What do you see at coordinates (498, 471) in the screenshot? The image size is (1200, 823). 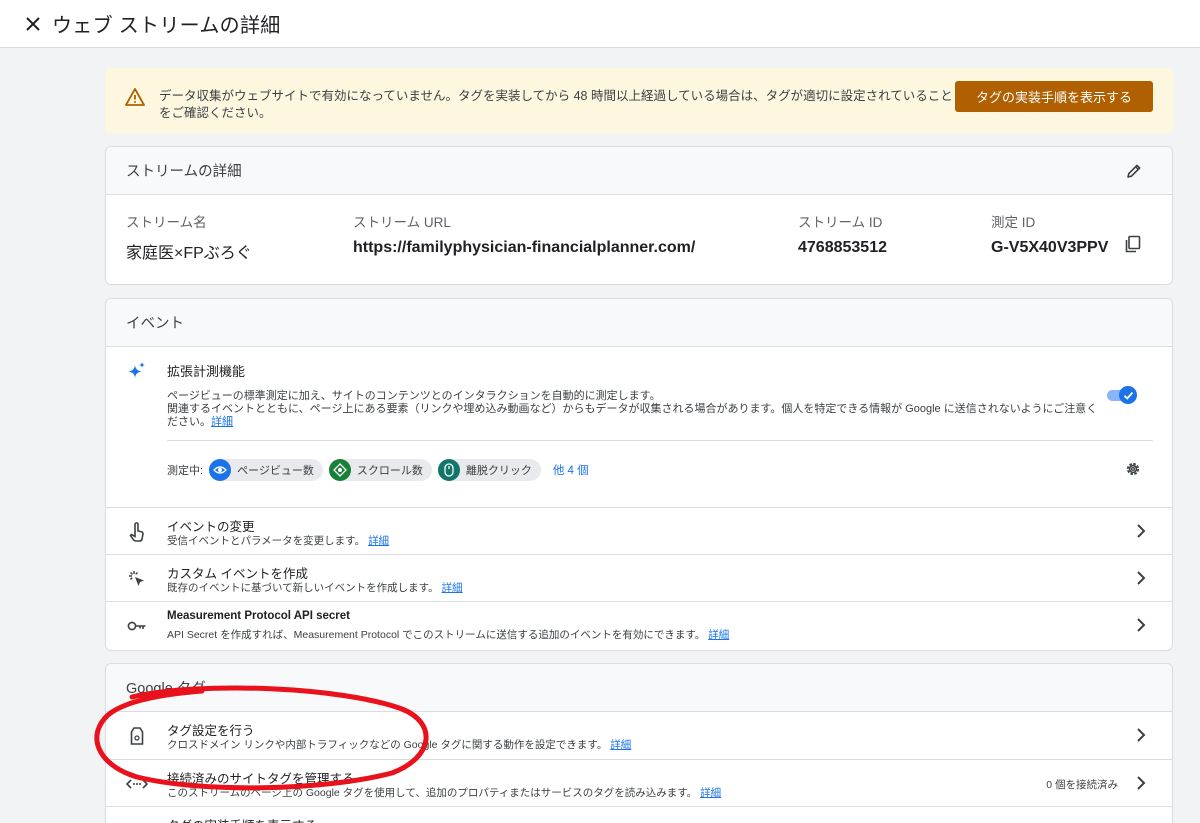 I see `chip-outbound-clicks-label: 離脱クリック` at bounding box center [498, 471].